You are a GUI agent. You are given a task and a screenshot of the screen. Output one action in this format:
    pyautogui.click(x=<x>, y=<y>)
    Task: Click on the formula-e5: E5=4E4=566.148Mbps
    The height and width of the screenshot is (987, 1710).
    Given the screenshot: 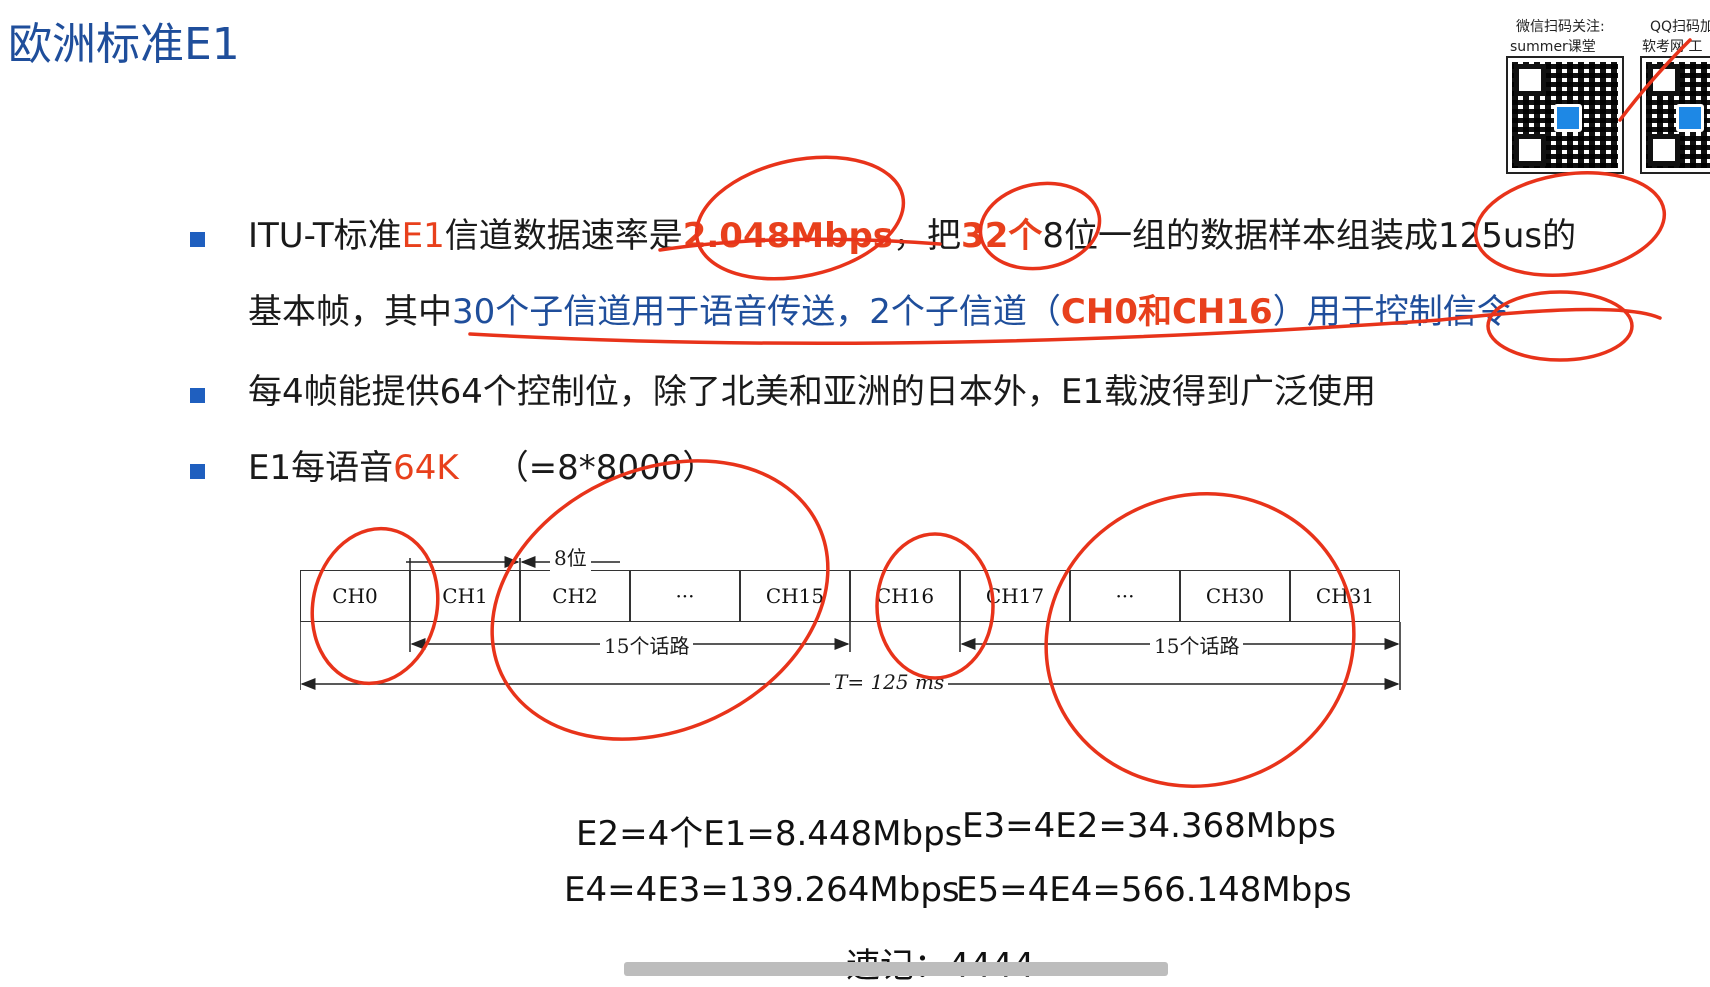 What is the action you would take?
    pyautogui.click(x=1154, y=890)
    